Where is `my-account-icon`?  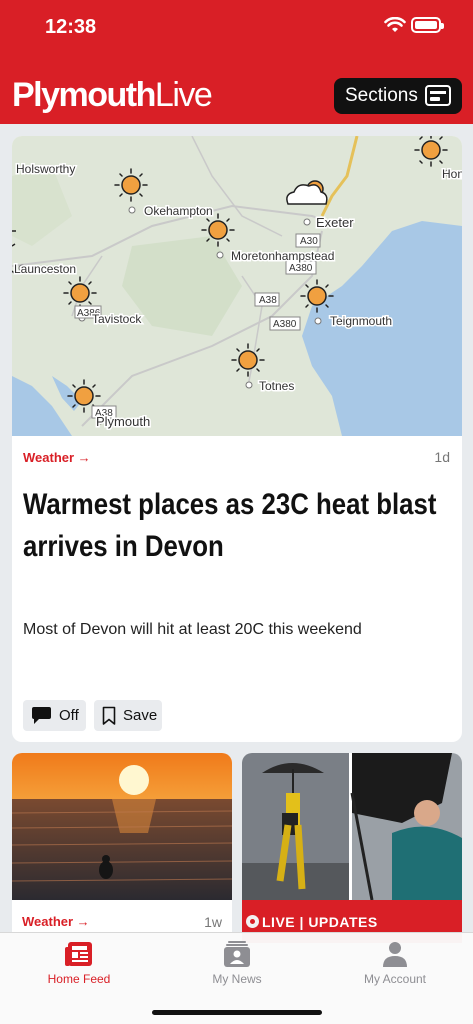
my-account-icon is located at coordinates (395, 954).